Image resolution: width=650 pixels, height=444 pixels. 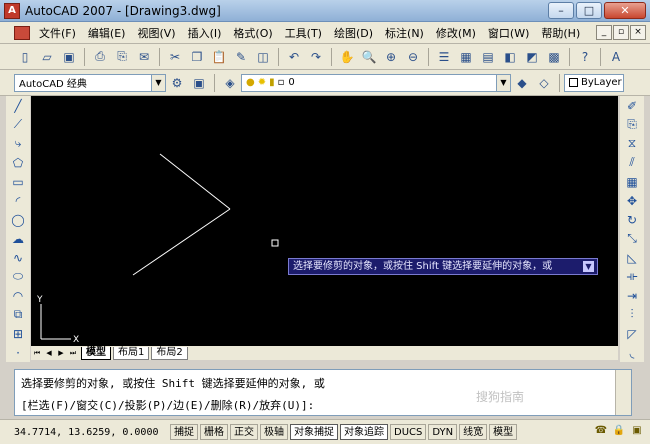 I want to click on menu-edit: 编辑(E), so click(x=107, y=33).